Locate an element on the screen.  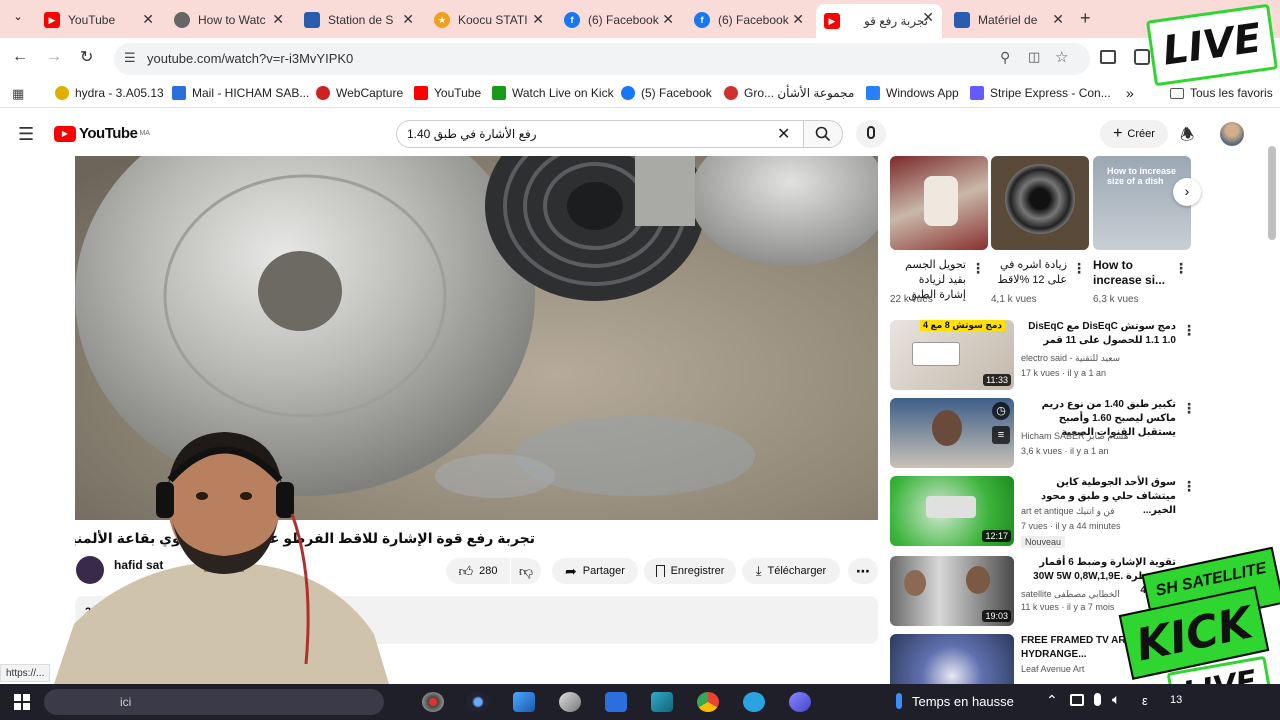
save-label: Enregistrer is located at coordinates (697, 571).